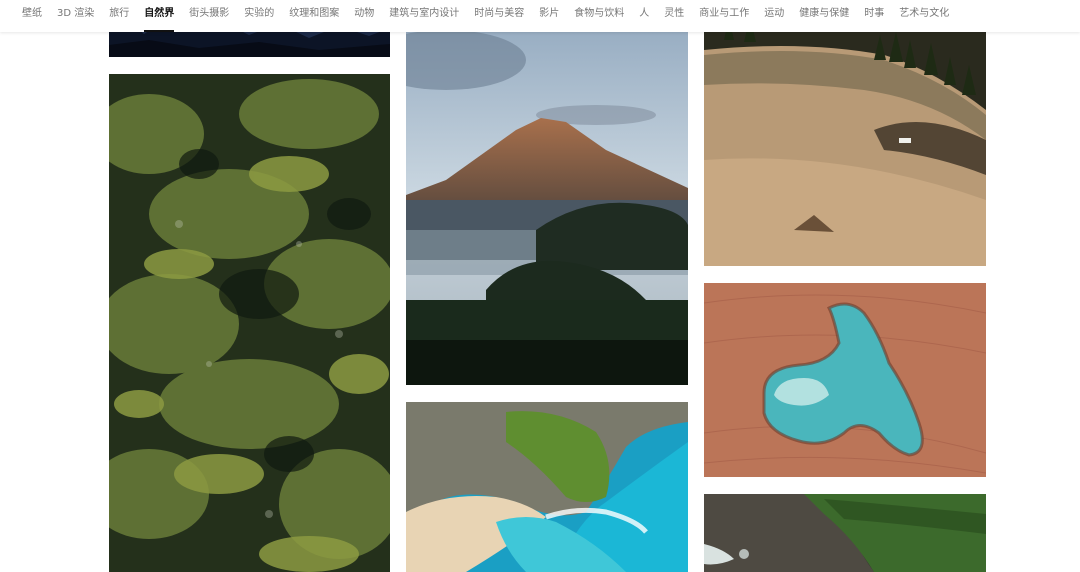 Image resolution: width=1080 pixels, height=572 pixels. I want to click on photo-coastal-cove-turquoise, so click(547, 487).